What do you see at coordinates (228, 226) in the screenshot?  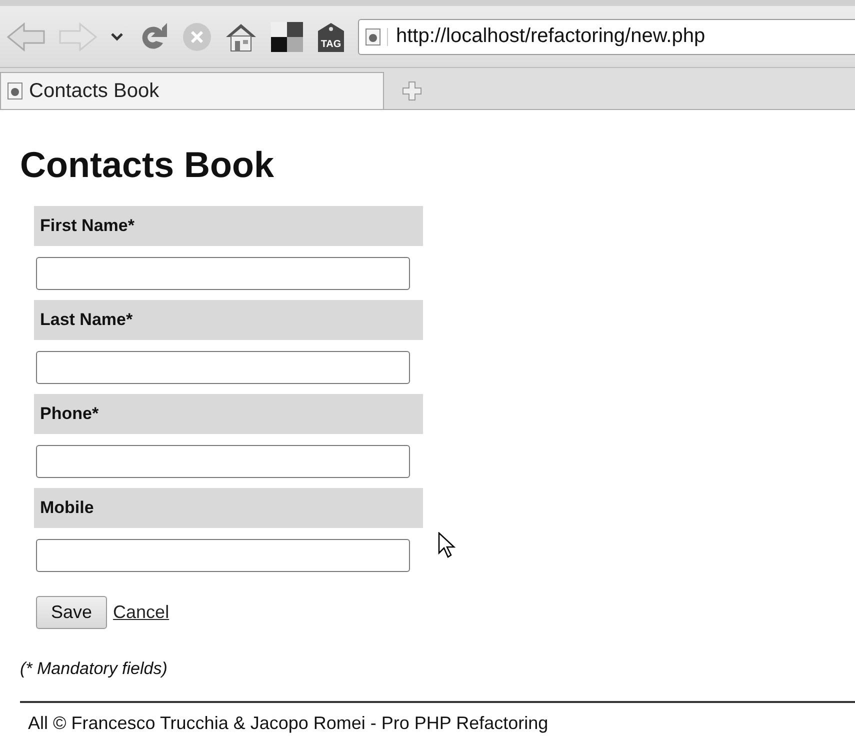 I see `field-label: First Name*` at bounding box center [228, 226].